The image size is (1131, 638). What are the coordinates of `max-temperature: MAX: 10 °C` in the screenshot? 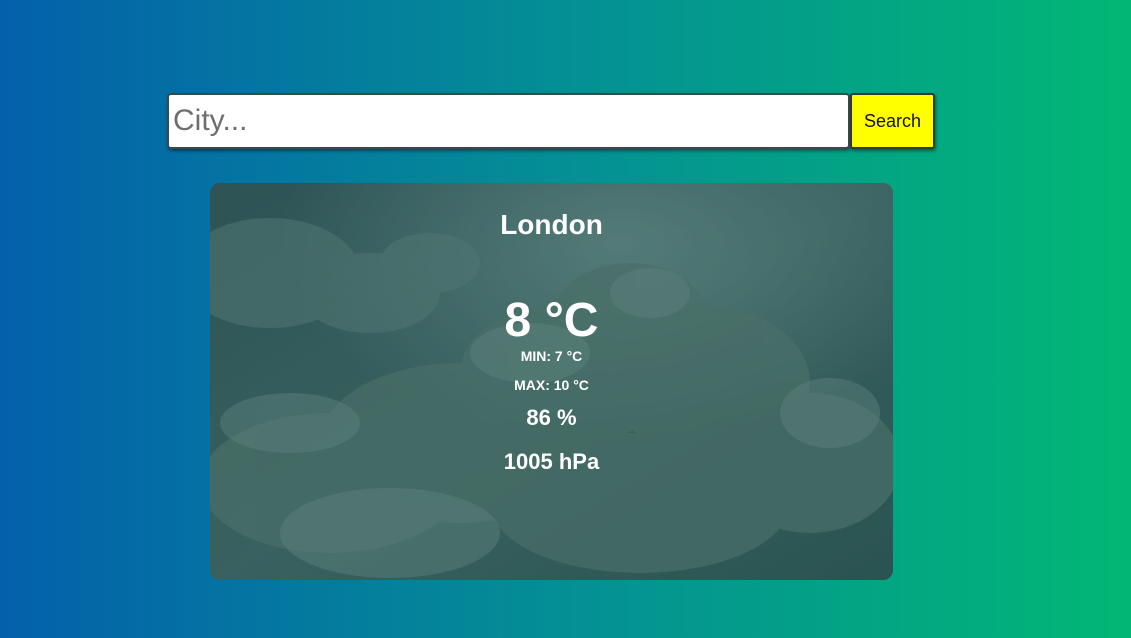 It's located at (551, 385).